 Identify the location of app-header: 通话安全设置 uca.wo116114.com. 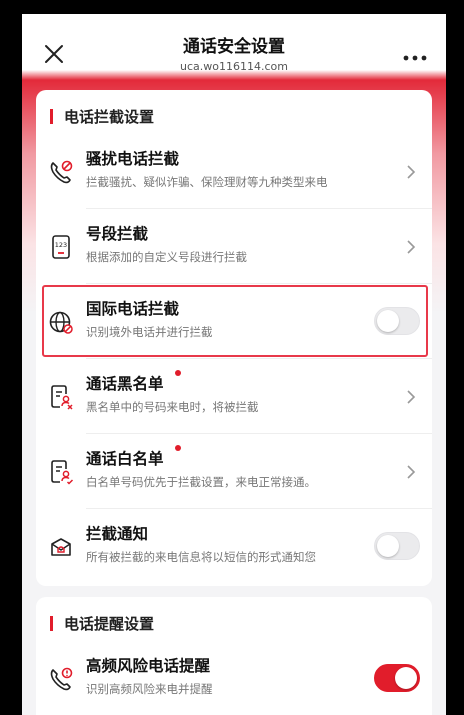
(234, 46).